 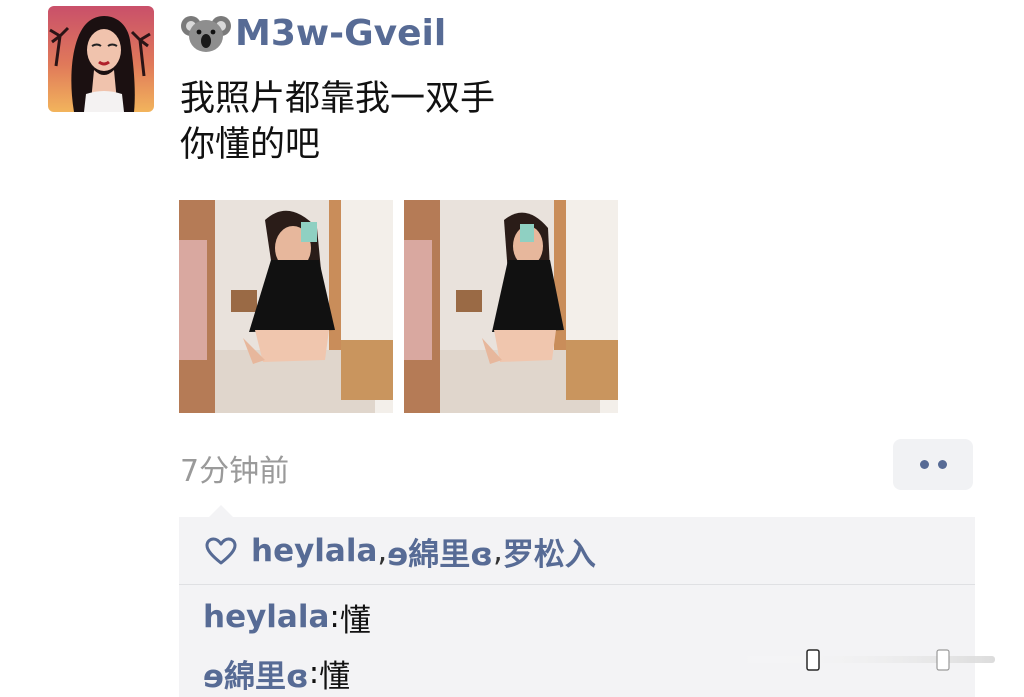 What do you see at coordinates (314, 551) in the screenshot?
I see `like-name: heylala` at bounding box center [314, 551].